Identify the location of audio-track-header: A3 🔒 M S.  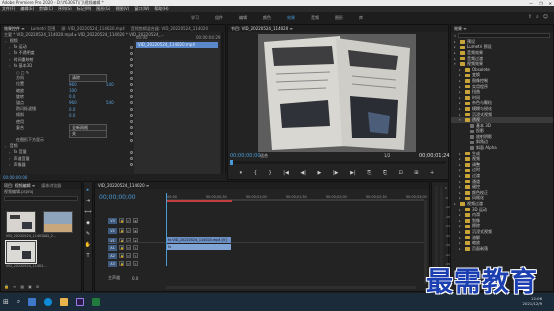
(136, 263).